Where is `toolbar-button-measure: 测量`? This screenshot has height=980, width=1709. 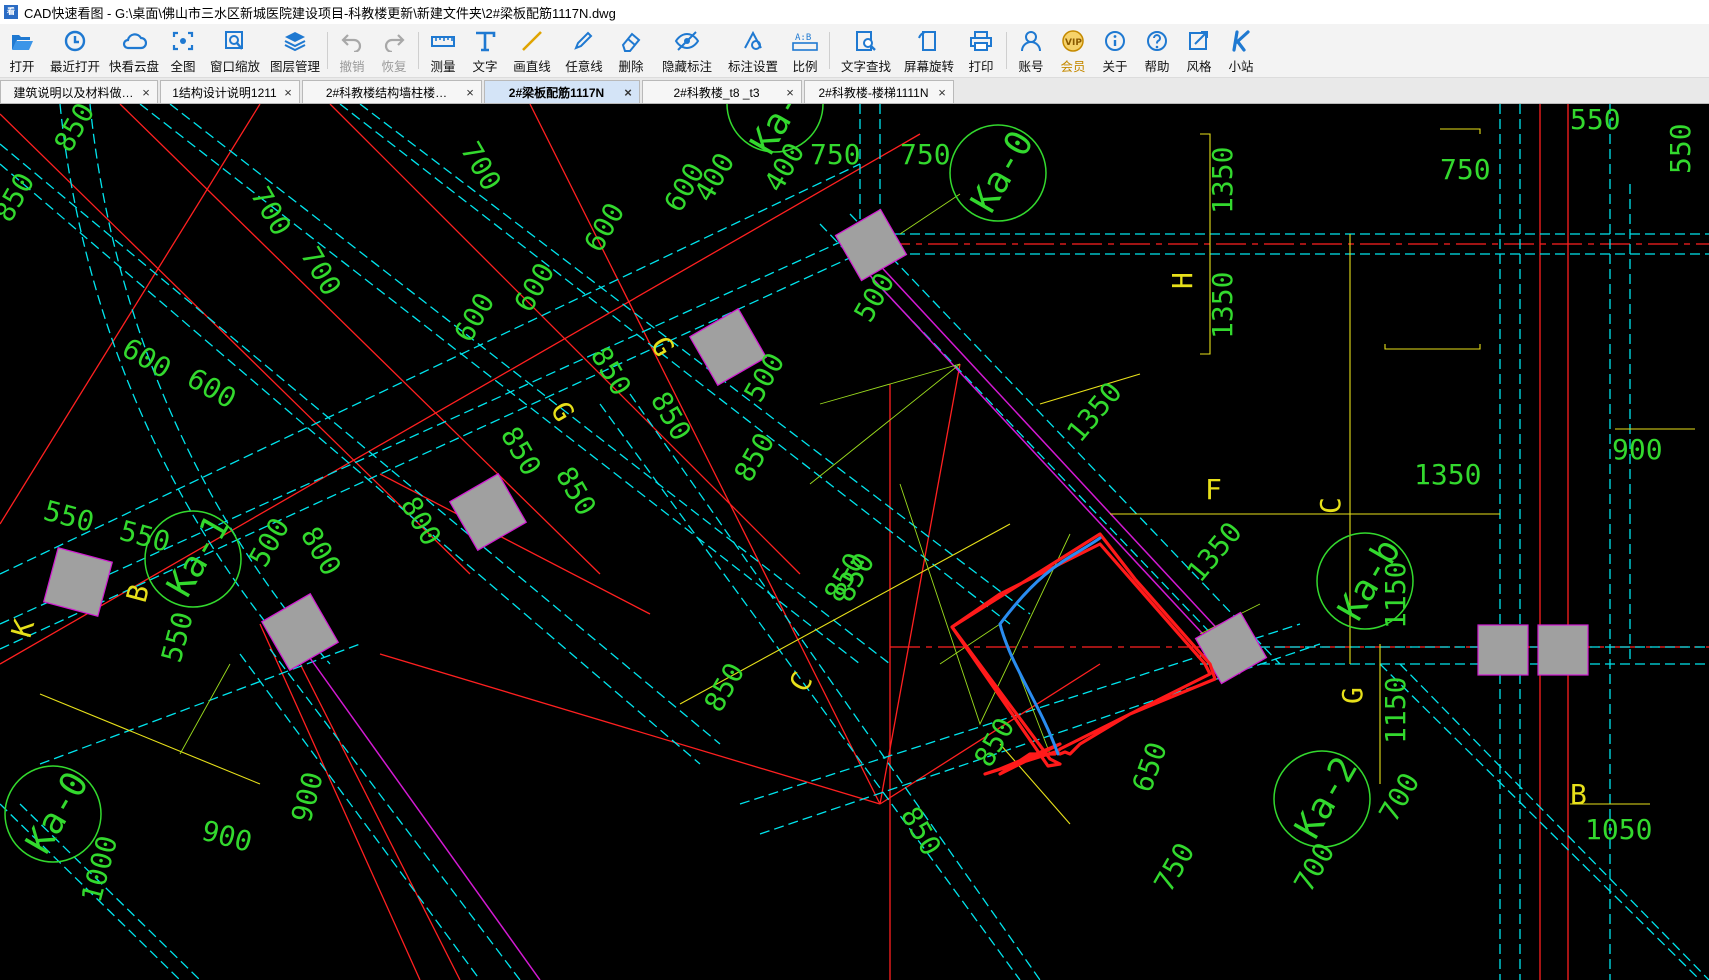 toolbar-button-measure: 测量 is located at coordinates (443, 50).